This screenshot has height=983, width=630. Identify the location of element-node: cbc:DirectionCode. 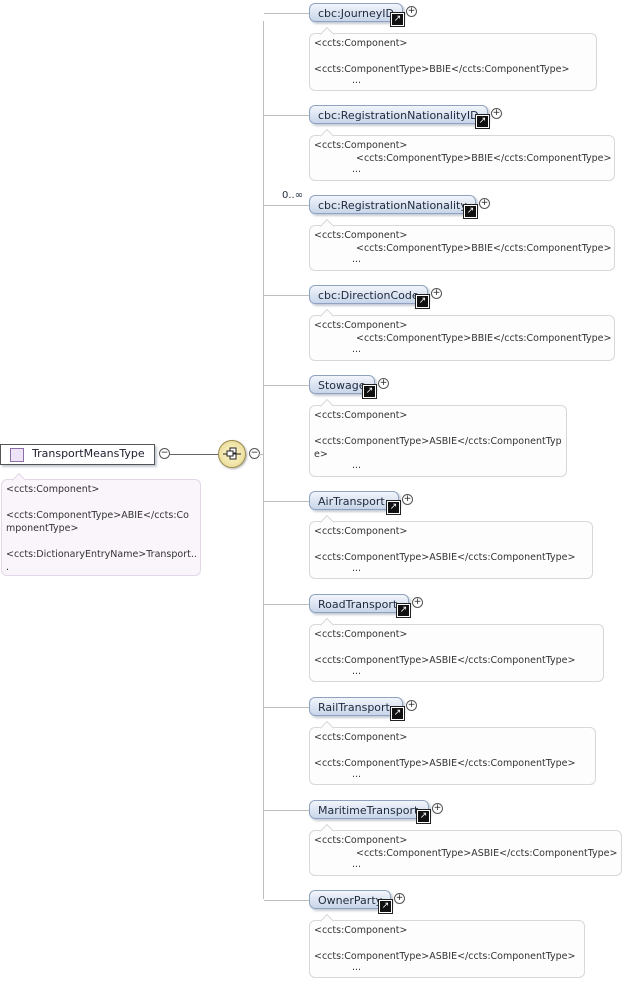
(368, 294).